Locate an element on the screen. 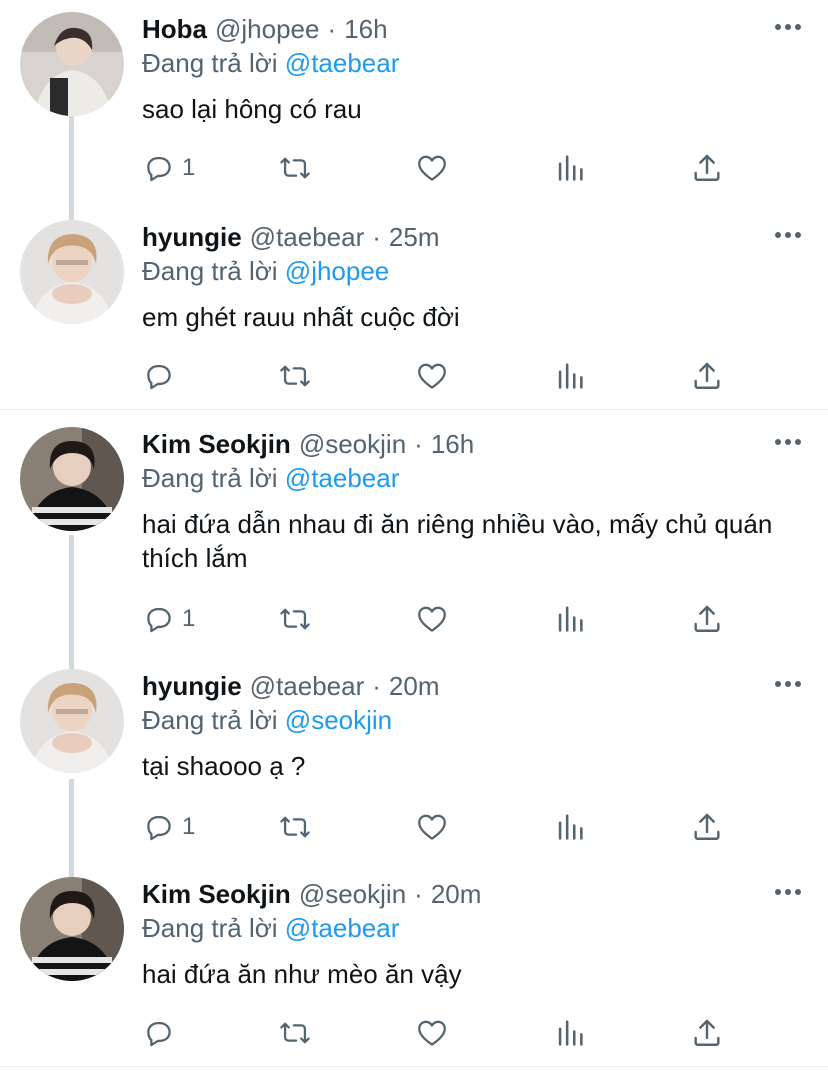 This screenshot has width=828, height=1071. tweet-header: Hoba @jhopee · 16h is located at coordinates (265, 29).